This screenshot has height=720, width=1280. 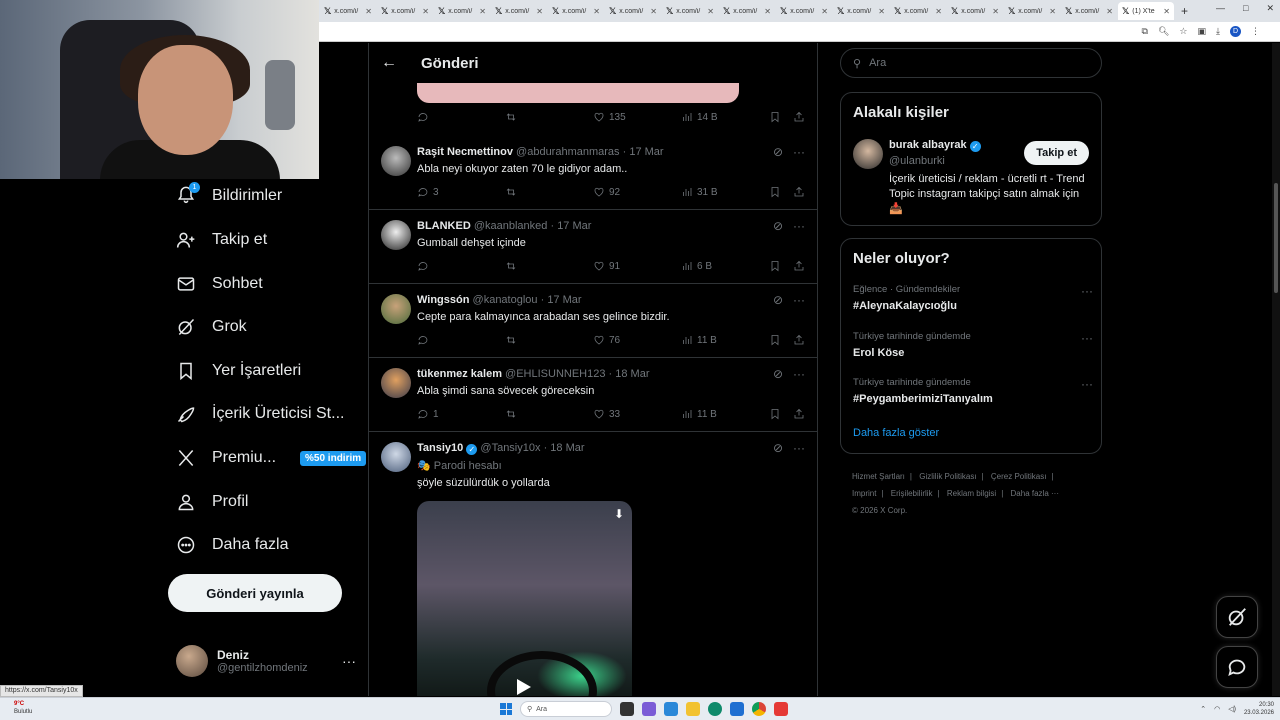 I want to click on tweet-author: BLANKED, so click(x=444, y=226).